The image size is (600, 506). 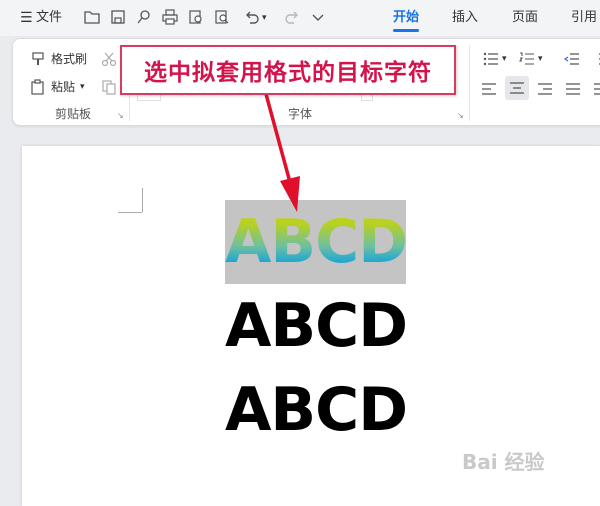 I want to click on font-launcher-icon: ↘, so click(x=460, y=115).